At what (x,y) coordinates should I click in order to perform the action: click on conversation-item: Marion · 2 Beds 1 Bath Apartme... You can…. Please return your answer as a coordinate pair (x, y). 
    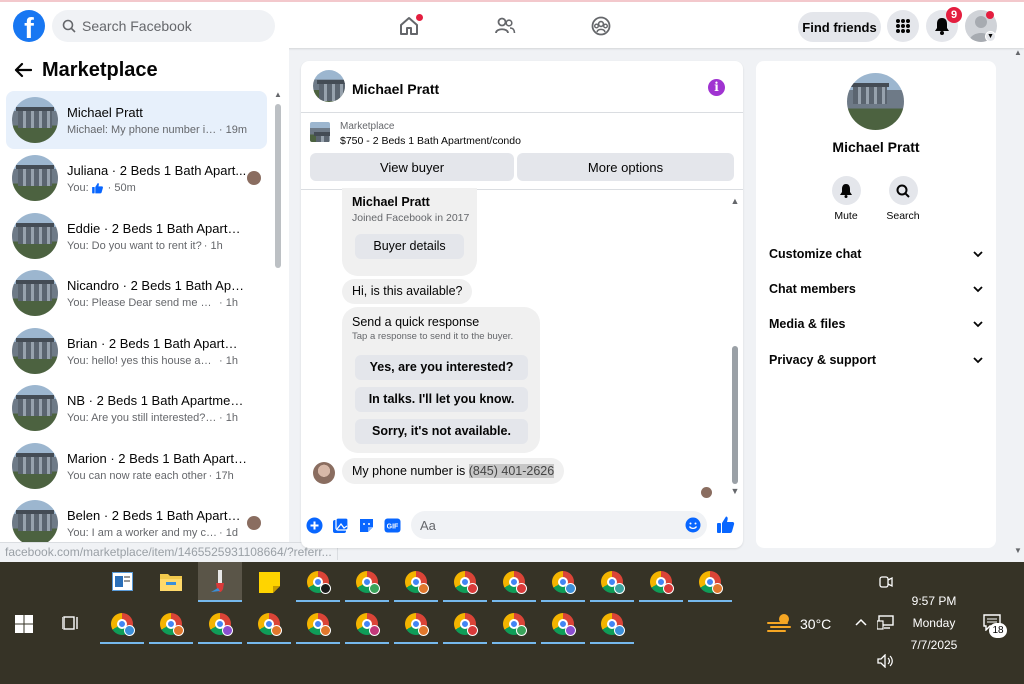
    Looking at the image, I should click on (136, 466).